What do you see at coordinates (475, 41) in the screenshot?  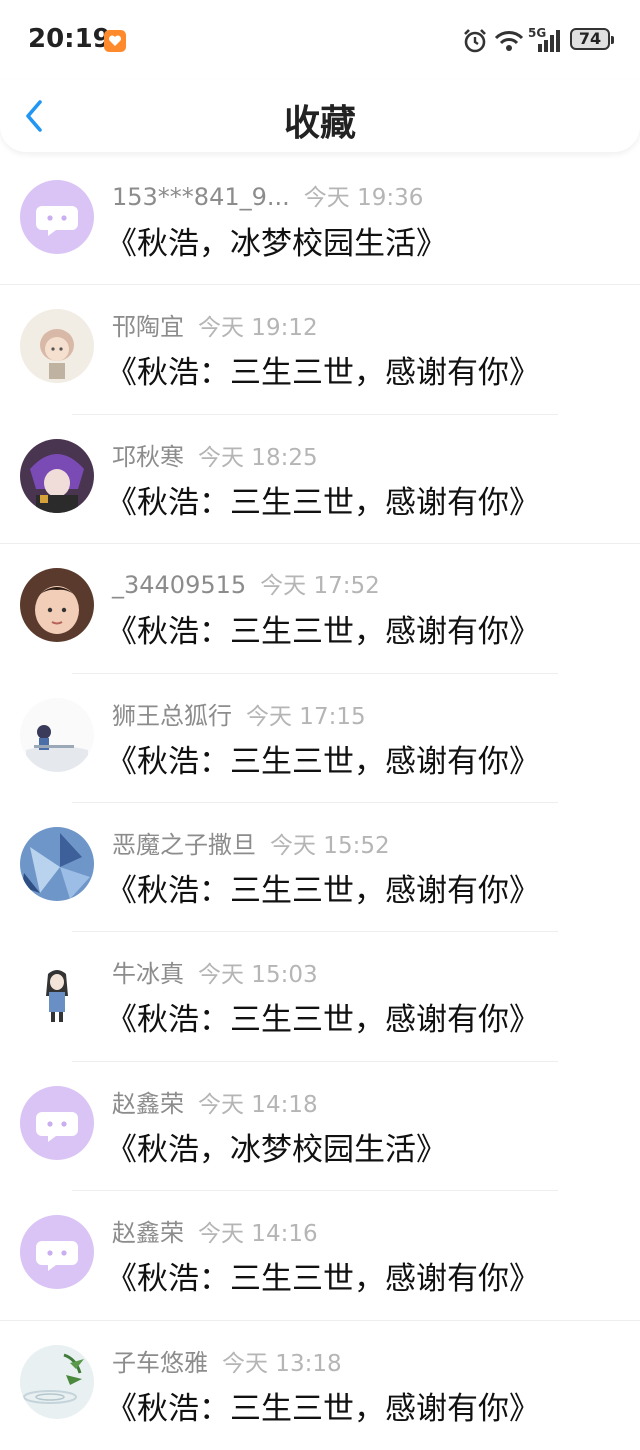 I see `alarm-icon` at bounding box center [475, 41].